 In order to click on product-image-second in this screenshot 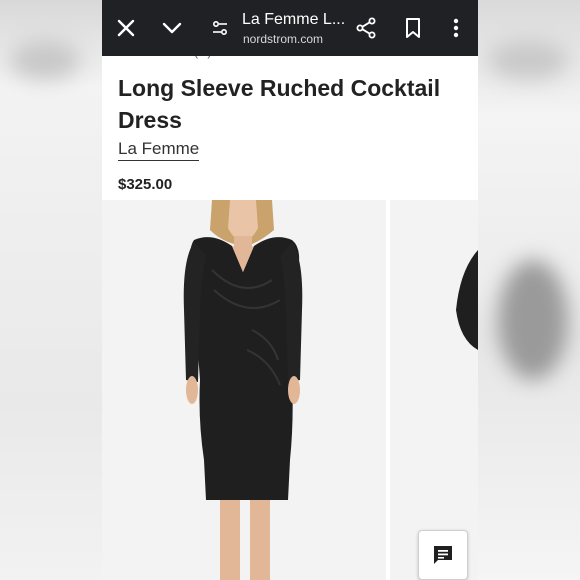, I will do `click(434, 390)`.